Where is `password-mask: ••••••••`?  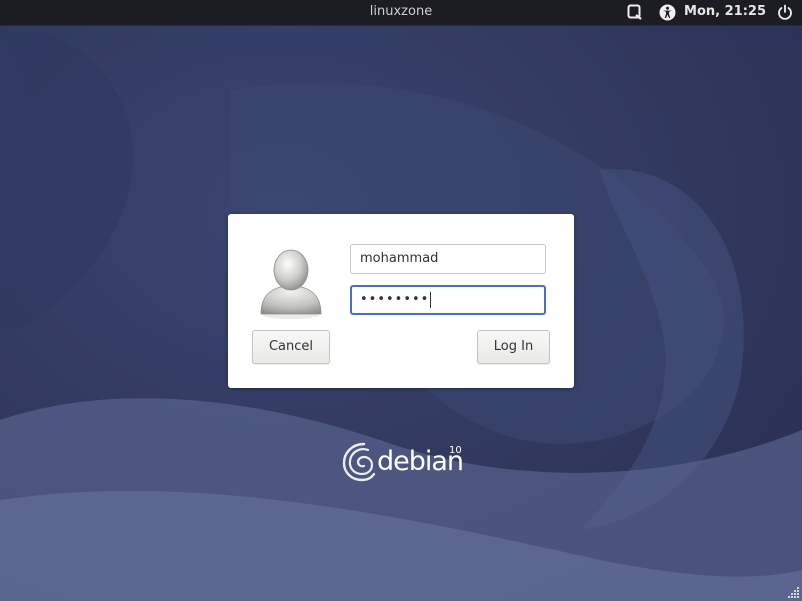
password-mask: •••••••• is located at coordinates (395, 299).